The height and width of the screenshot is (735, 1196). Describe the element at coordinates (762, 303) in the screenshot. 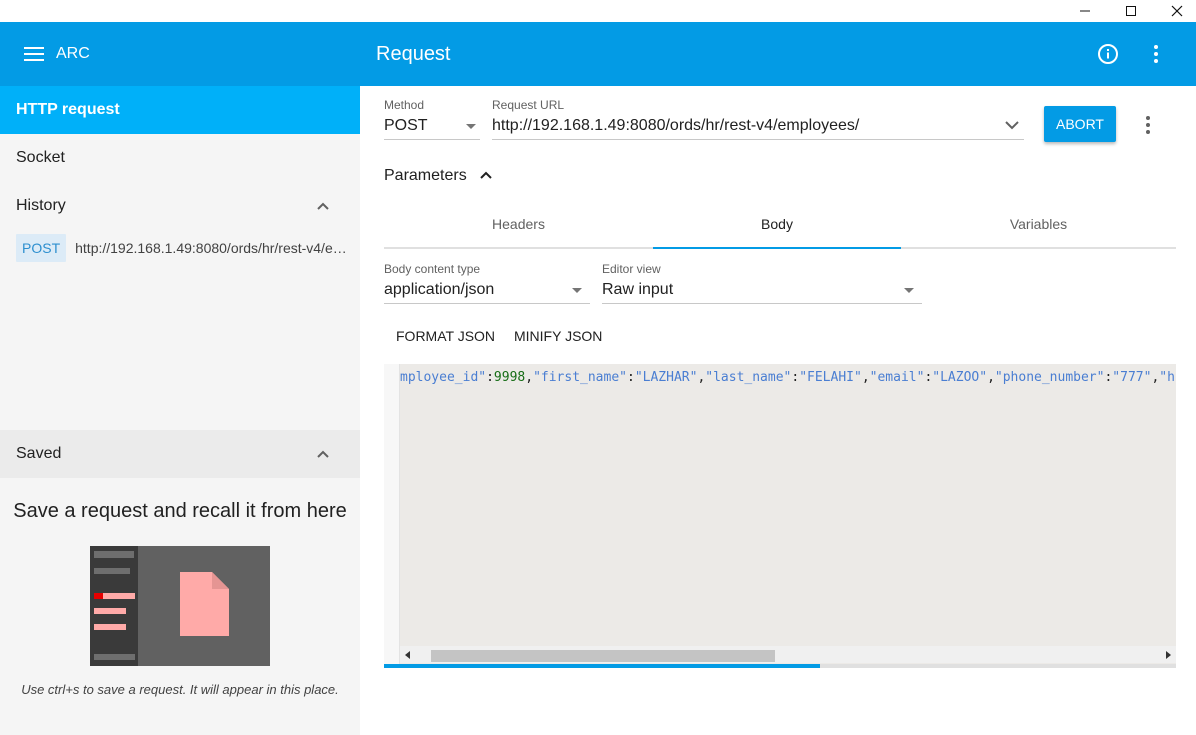

I see `editor-view-underline` at that location.